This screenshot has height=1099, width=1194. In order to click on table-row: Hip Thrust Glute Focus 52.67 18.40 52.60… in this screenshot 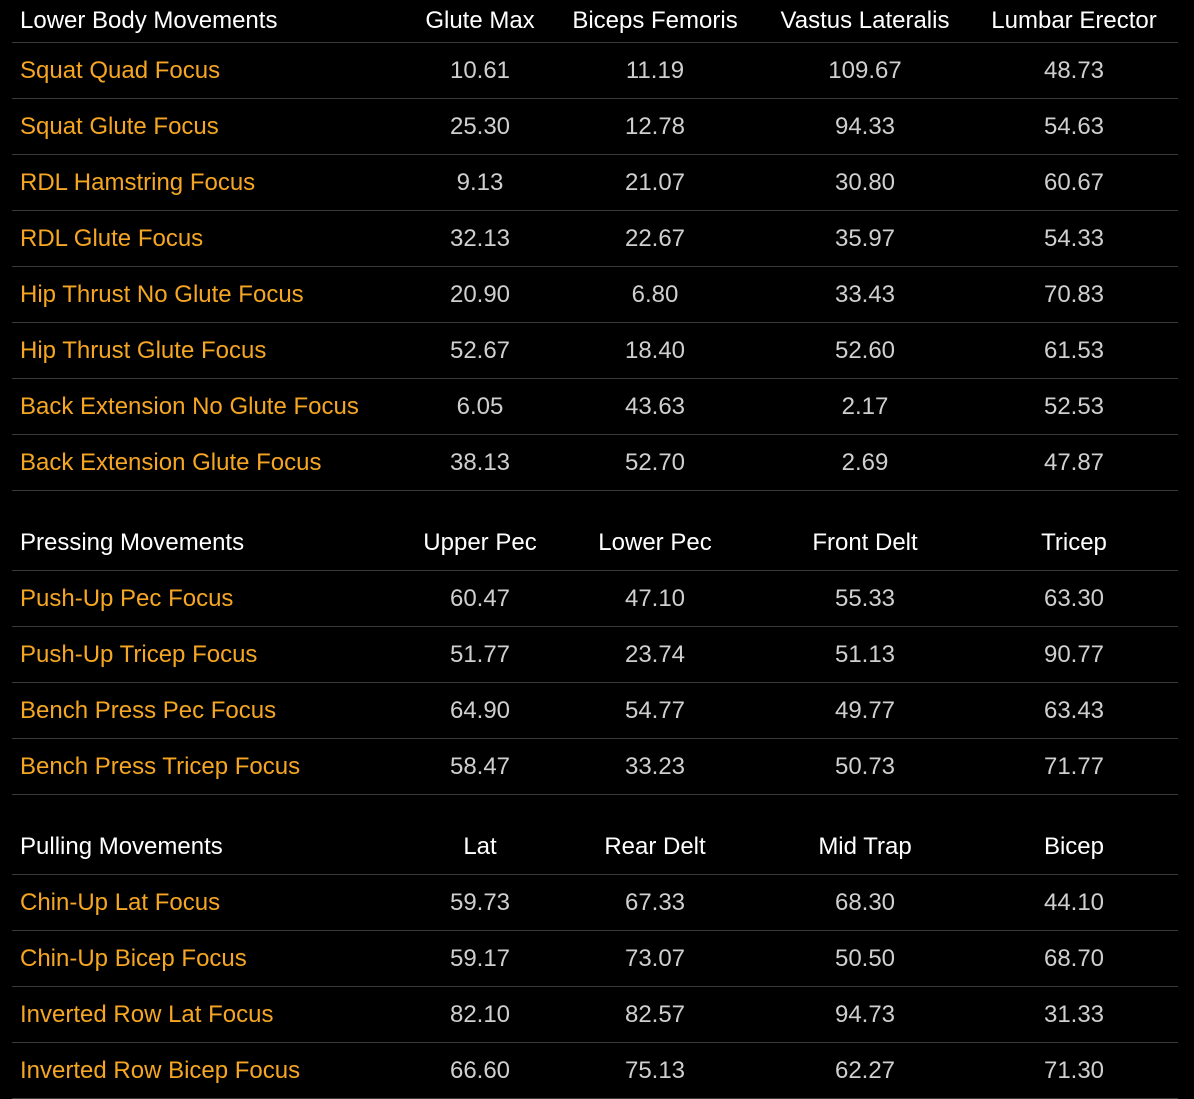, I will do `click(595, 351)`.